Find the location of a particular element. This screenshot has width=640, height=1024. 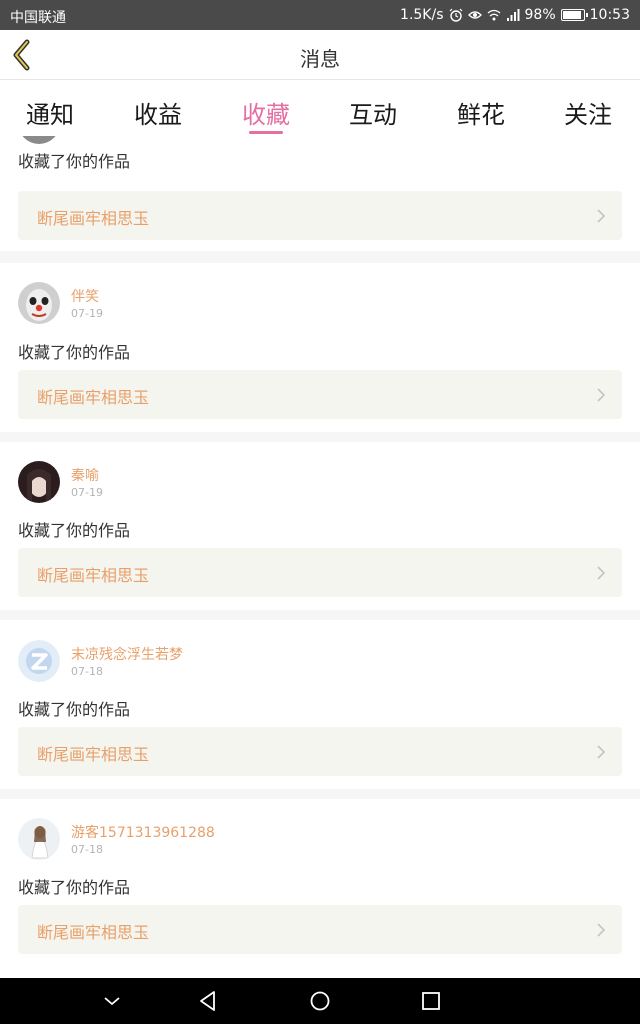

page-title: 消息 is located at coordinates (320, 59).